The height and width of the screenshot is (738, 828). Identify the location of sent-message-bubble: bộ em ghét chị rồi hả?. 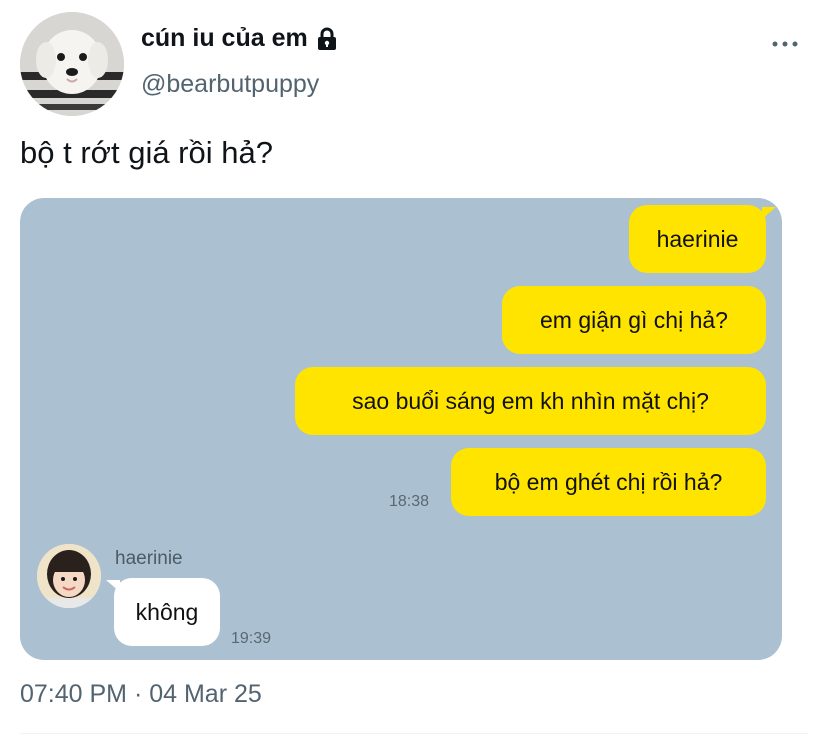
(608, 482).